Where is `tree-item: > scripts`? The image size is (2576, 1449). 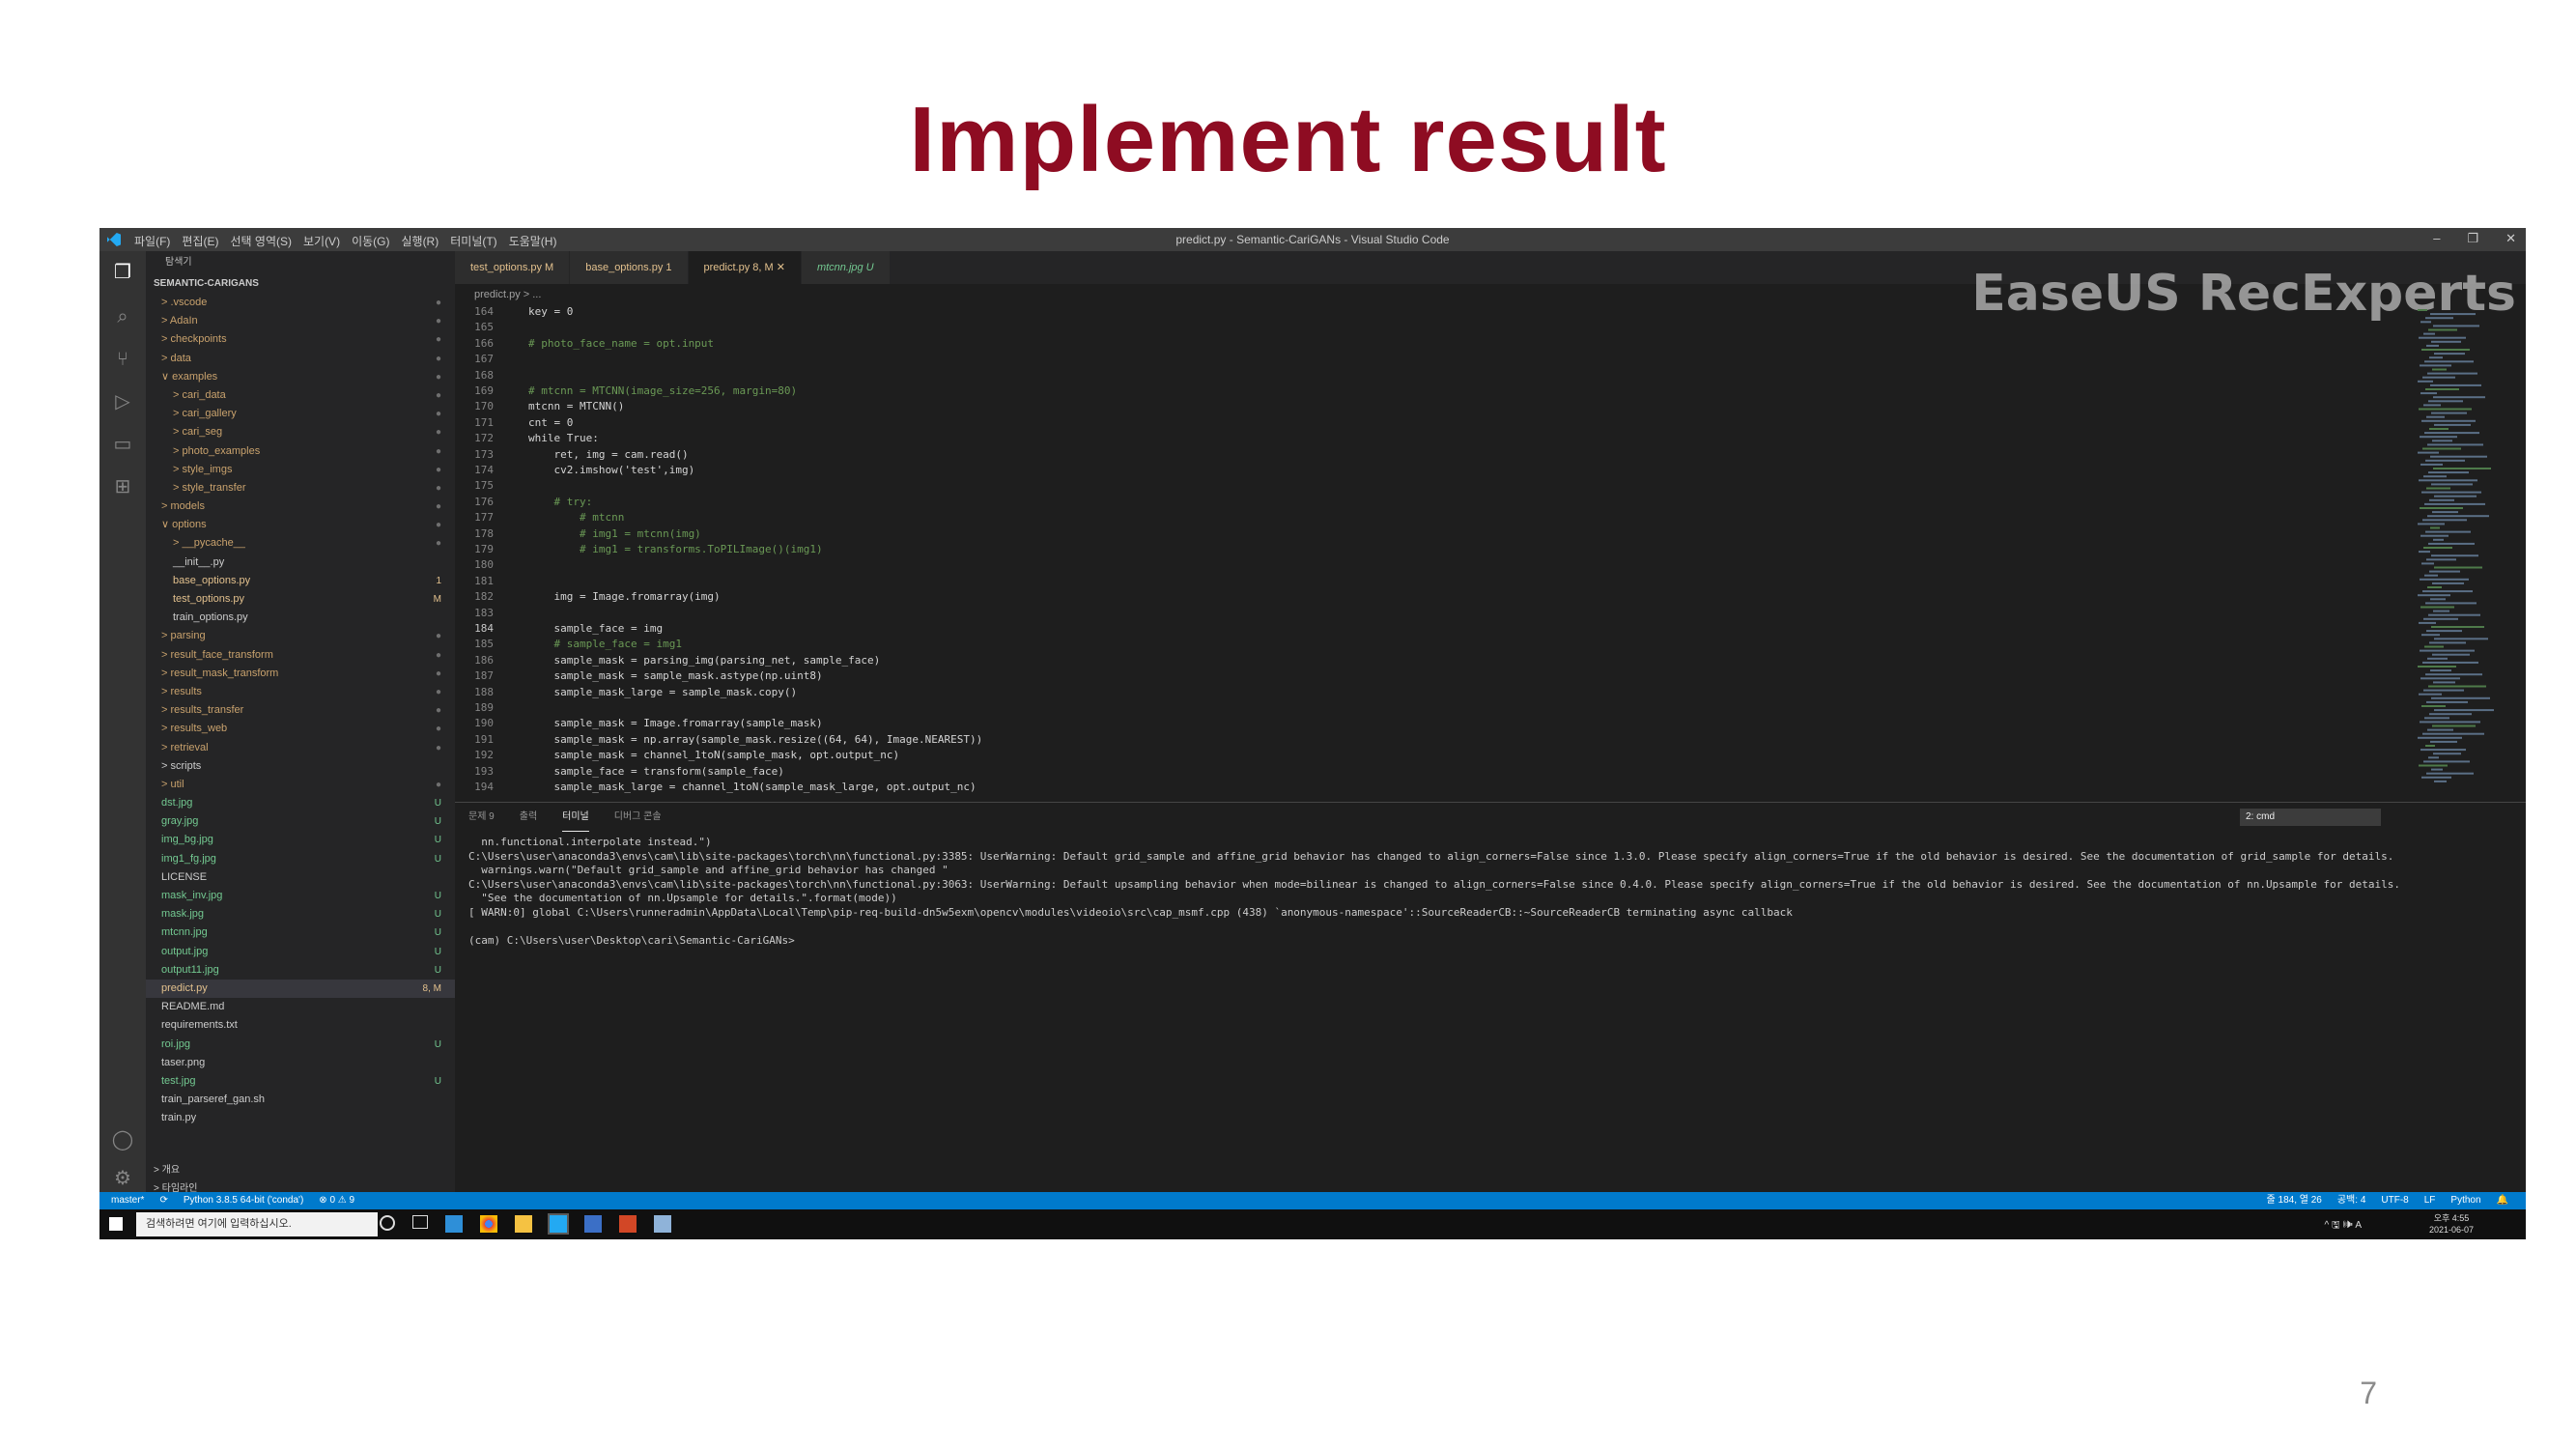 tree-item: > scripts is located at coordinates (300, 766).